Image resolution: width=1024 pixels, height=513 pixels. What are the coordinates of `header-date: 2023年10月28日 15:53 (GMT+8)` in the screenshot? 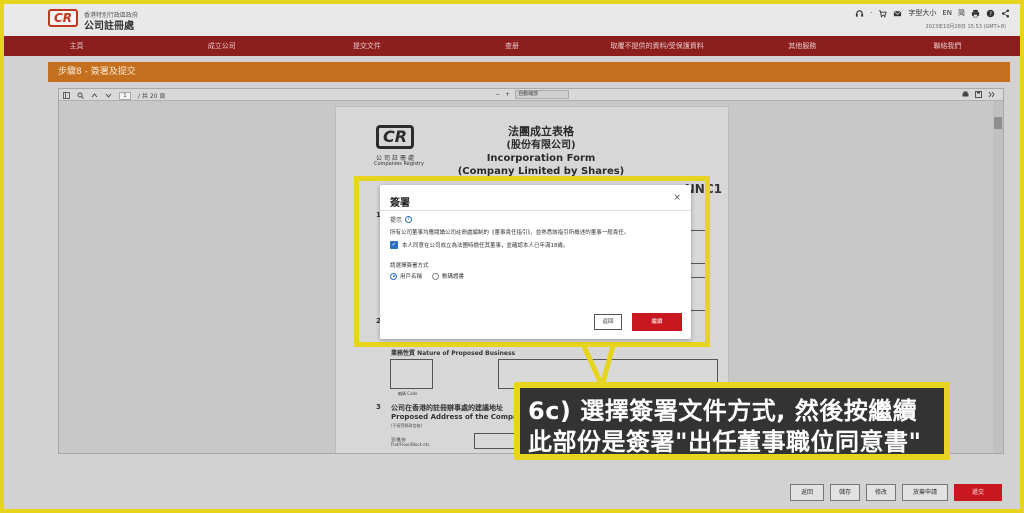 It's located at (965, 27).